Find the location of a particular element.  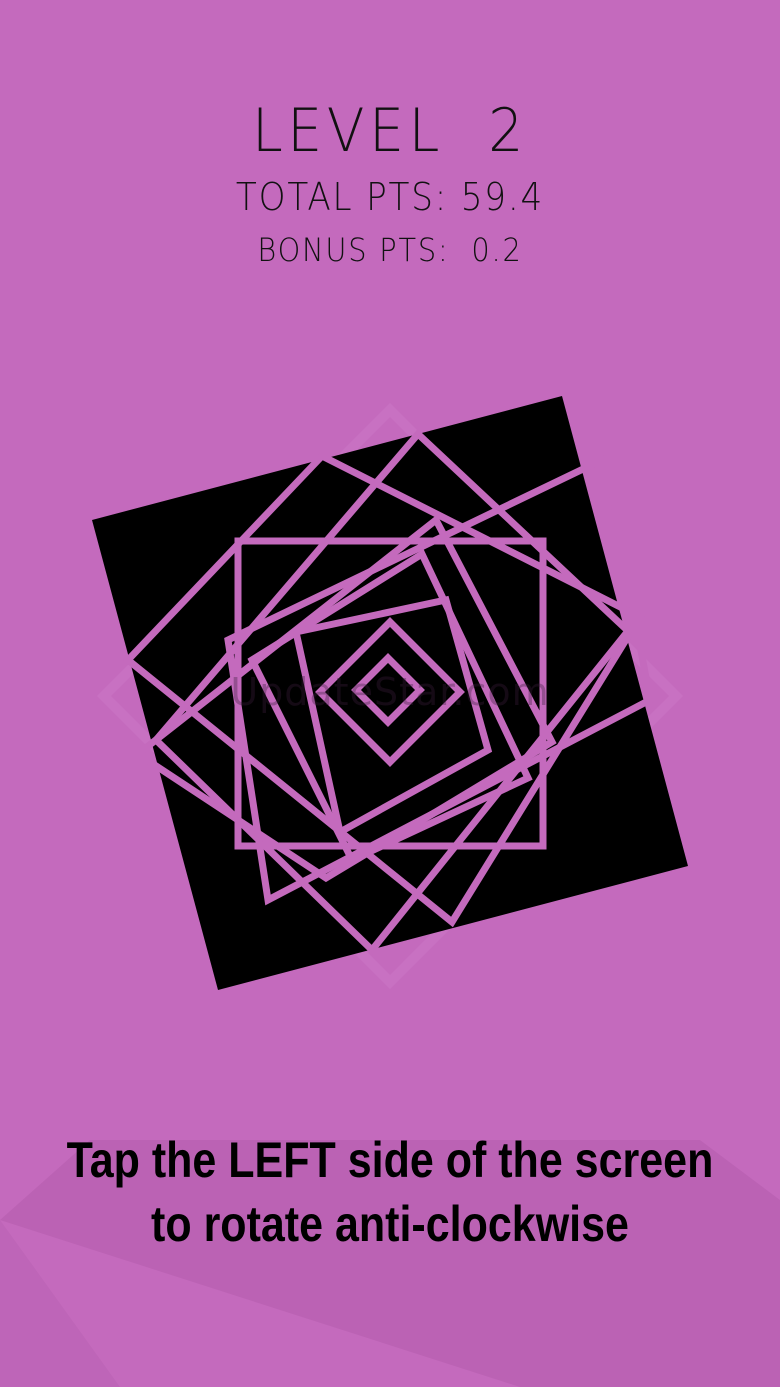

watermark-text: UpdateStar.com is located at coordinates (390, 692).